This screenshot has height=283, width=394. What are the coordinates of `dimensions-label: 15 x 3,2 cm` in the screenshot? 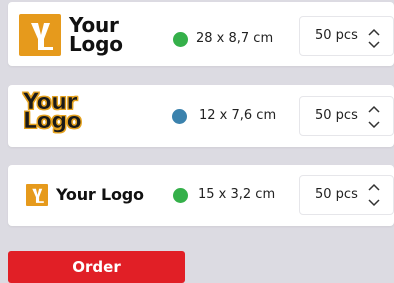 It's located at (237, 194).